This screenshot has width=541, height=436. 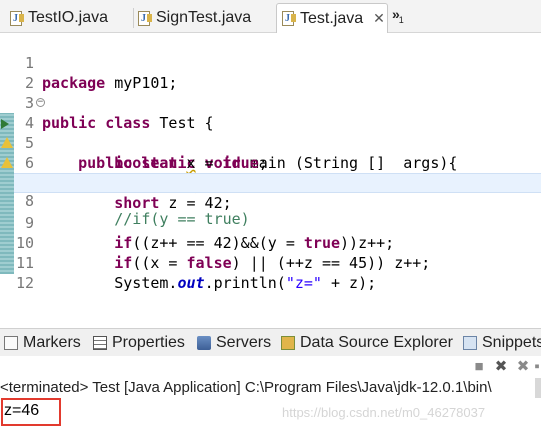 I want to click on tab-label: TestIO.java, so click(x=68, y=17).